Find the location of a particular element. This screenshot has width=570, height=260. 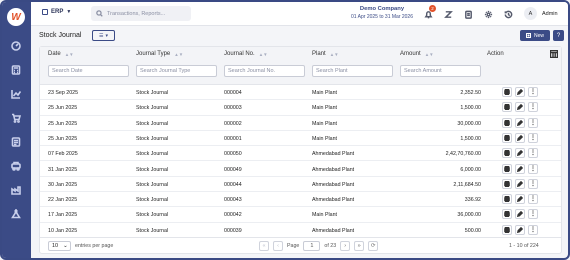

first-page-icon: « is located at coordinates (264, 246).